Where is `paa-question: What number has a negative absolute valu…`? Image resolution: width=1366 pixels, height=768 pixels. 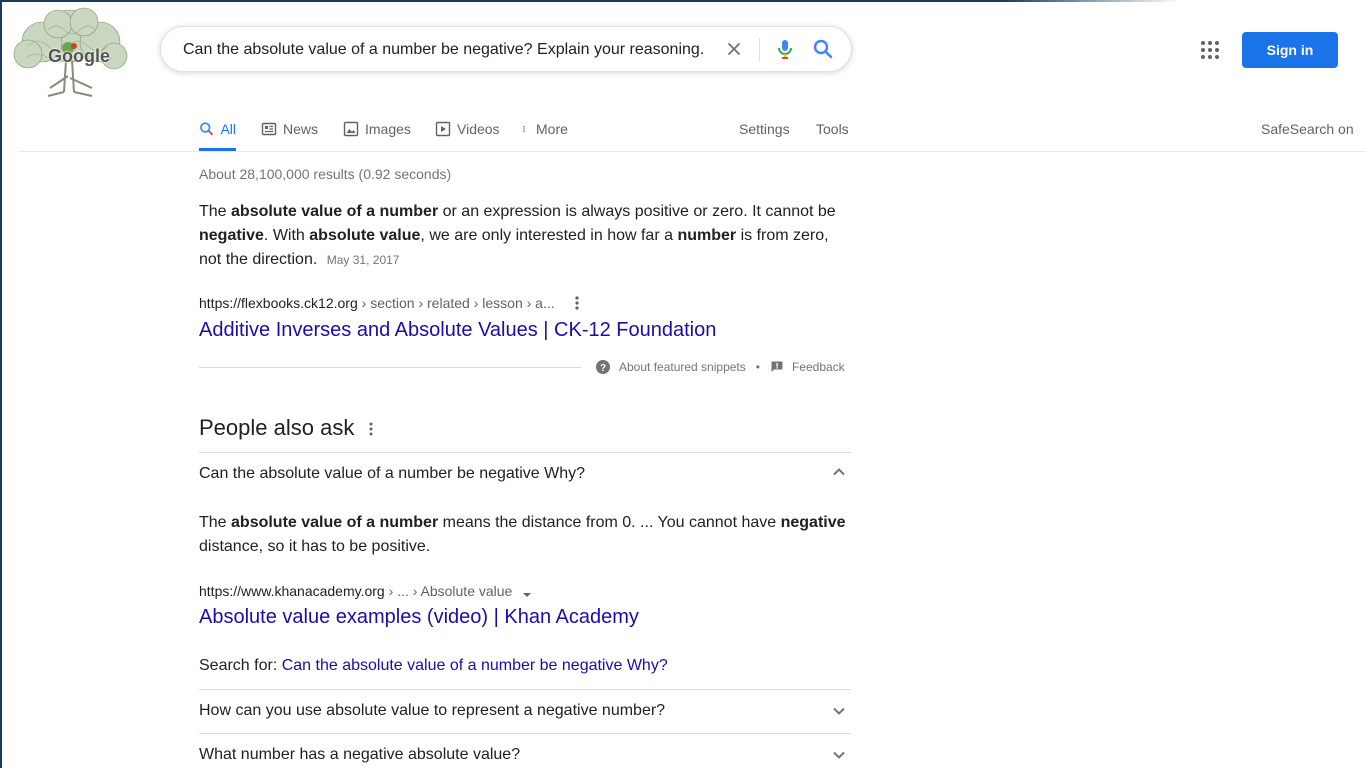
paa-question: What number has a negative absolute valu… is located at coordinates (359, 755).